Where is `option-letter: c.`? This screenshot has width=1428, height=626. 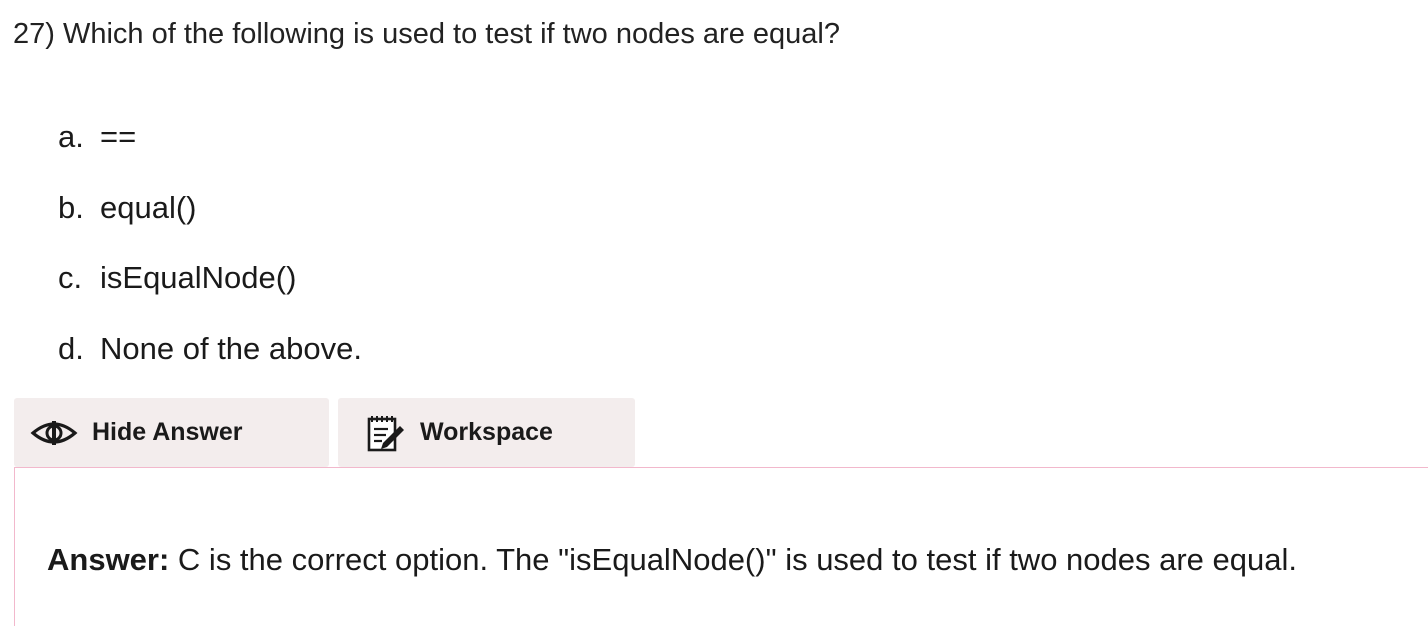
option-letter: c. is located at coordinates (70, 278).